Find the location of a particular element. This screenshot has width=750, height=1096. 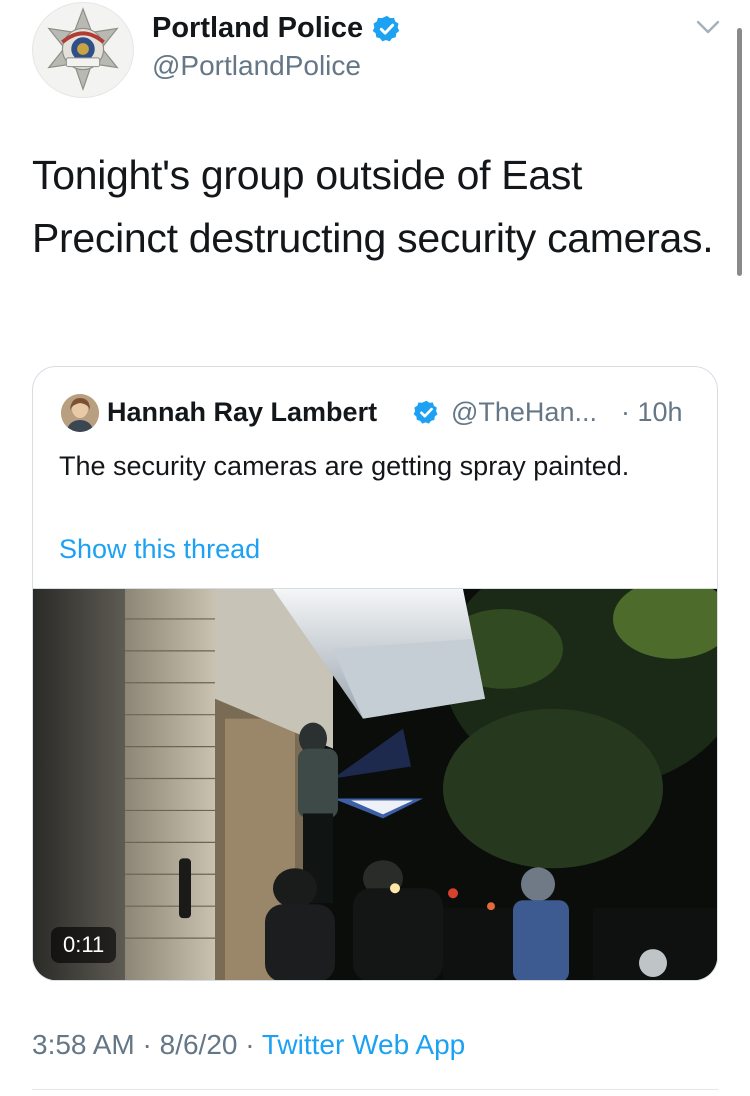

tweet-date: 8/6/20 is located at coordinates (199, 1044).